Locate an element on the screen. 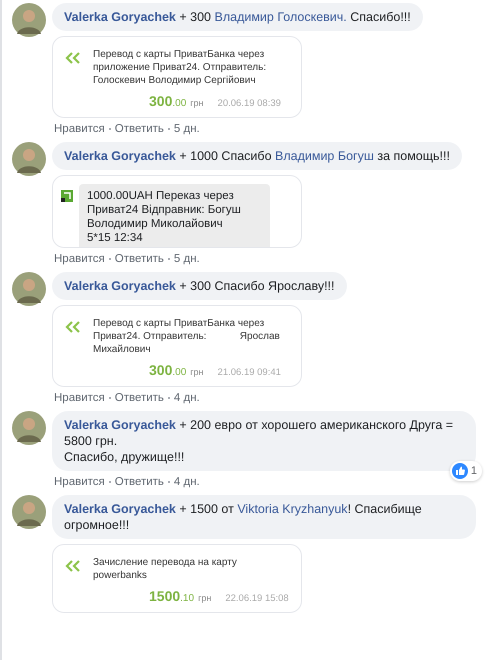 The width and height of the screenshot is (490, 660). app-icon is located at coordinates (67, 196).